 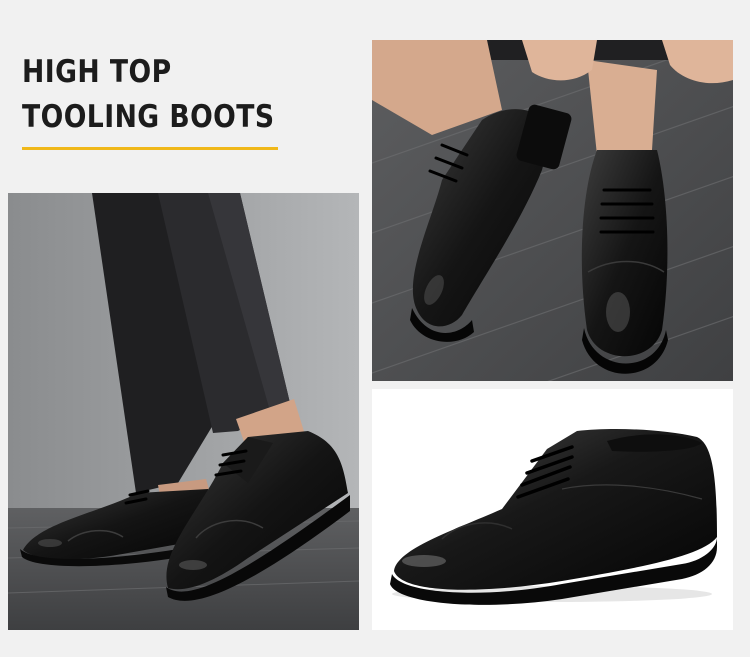 What do you see at coordinates (97, 72) in the screenshot?
I see `title-line-1: HIGH TOP` at bounding box center [97, 72].